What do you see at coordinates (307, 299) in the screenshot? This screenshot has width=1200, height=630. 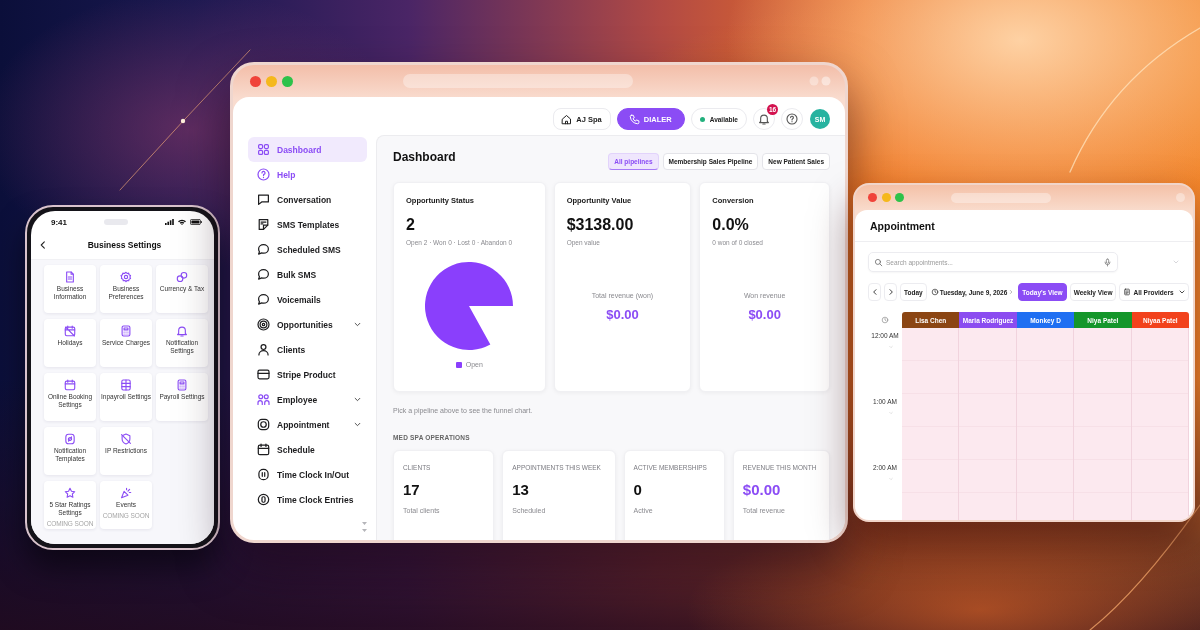 I see `sidebar-item: Voicemails` at bounding box center [307, 299].